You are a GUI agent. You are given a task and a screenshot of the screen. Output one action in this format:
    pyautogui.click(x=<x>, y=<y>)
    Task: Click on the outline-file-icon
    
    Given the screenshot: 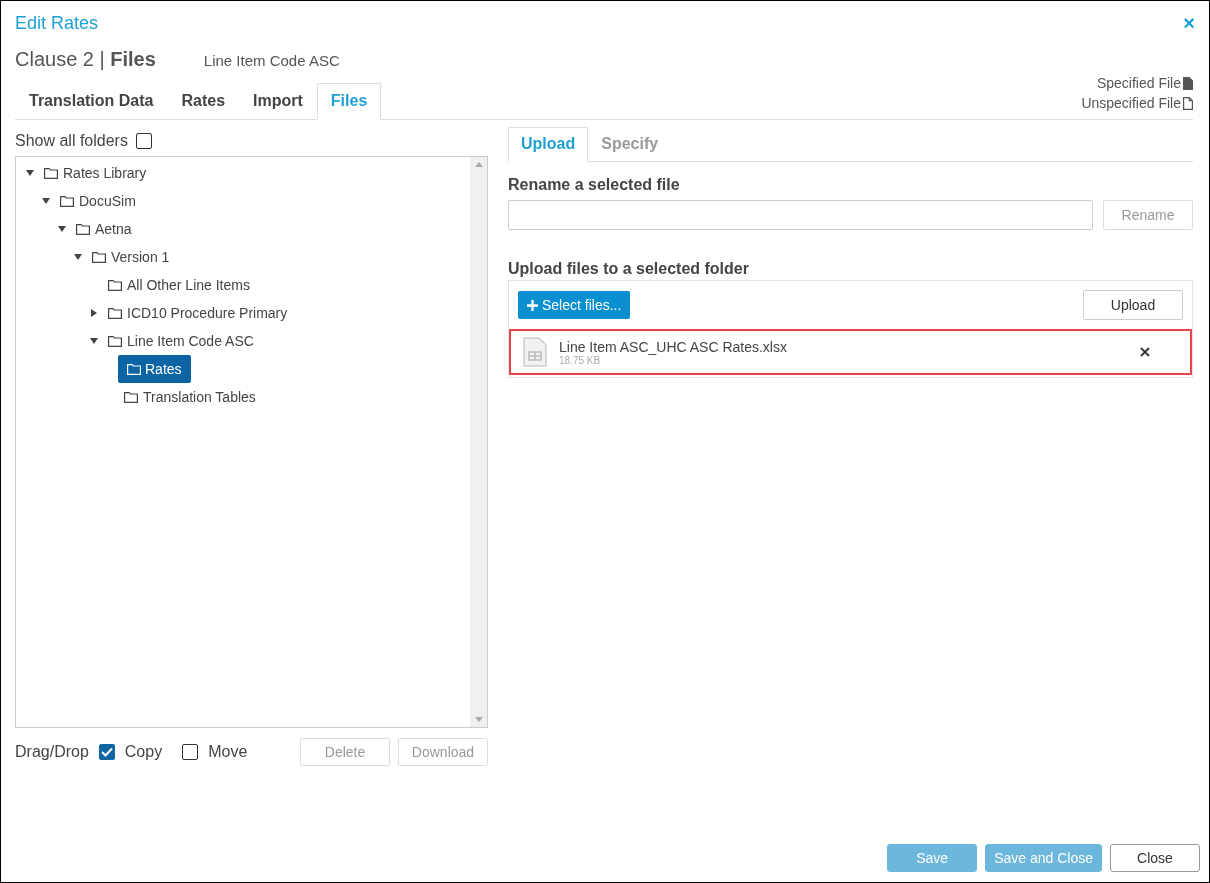 What is the action you would take?
    pyautogui.click(x=1188, y=103)
    